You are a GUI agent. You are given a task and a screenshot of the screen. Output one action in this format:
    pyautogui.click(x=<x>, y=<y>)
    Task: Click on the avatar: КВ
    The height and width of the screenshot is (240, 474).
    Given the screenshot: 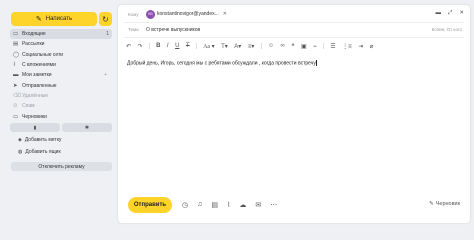 What is the action you would take?
    pyautogui.click(x=150, y=14)
    